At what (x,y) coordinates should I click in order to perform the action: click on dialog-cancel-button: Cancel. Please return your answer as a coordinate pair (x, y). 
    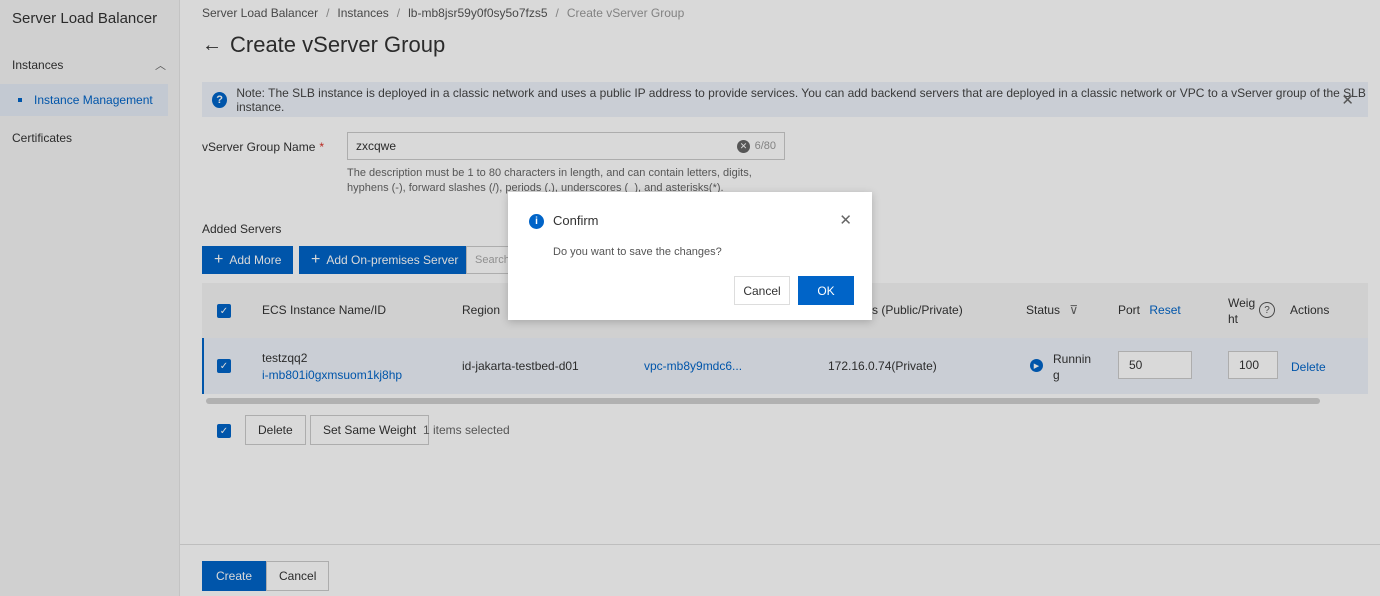
    Looking at the image, I should click on (762, 290).